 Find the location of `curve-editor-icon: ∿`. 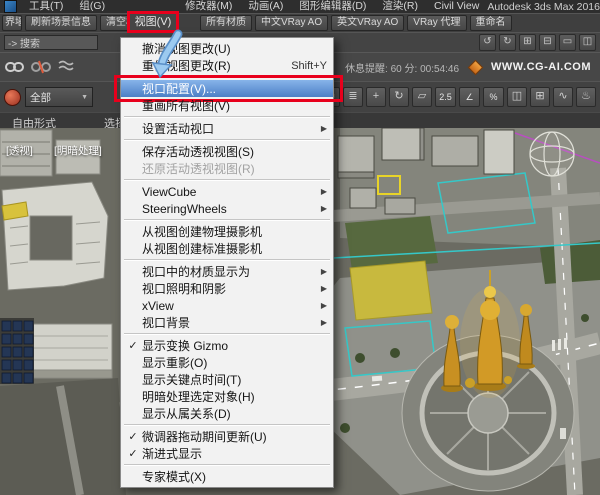

curve-editor-icon: ∿ is located at coordinates (563, 97).